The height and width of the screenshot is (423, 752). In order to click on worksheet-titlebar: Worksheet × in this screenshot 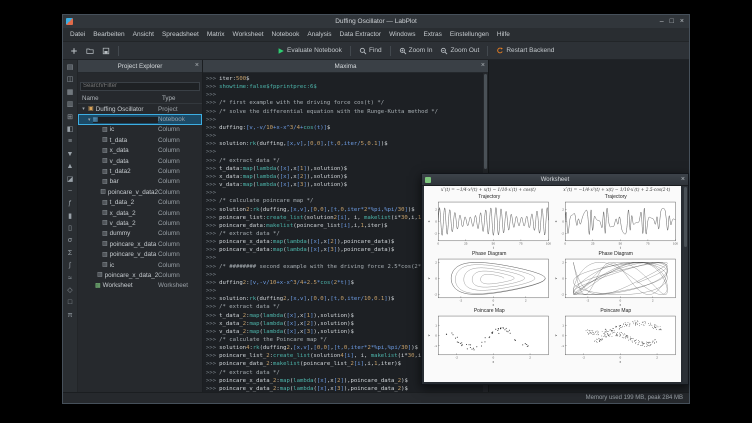, I will do `click(555, 180)`.